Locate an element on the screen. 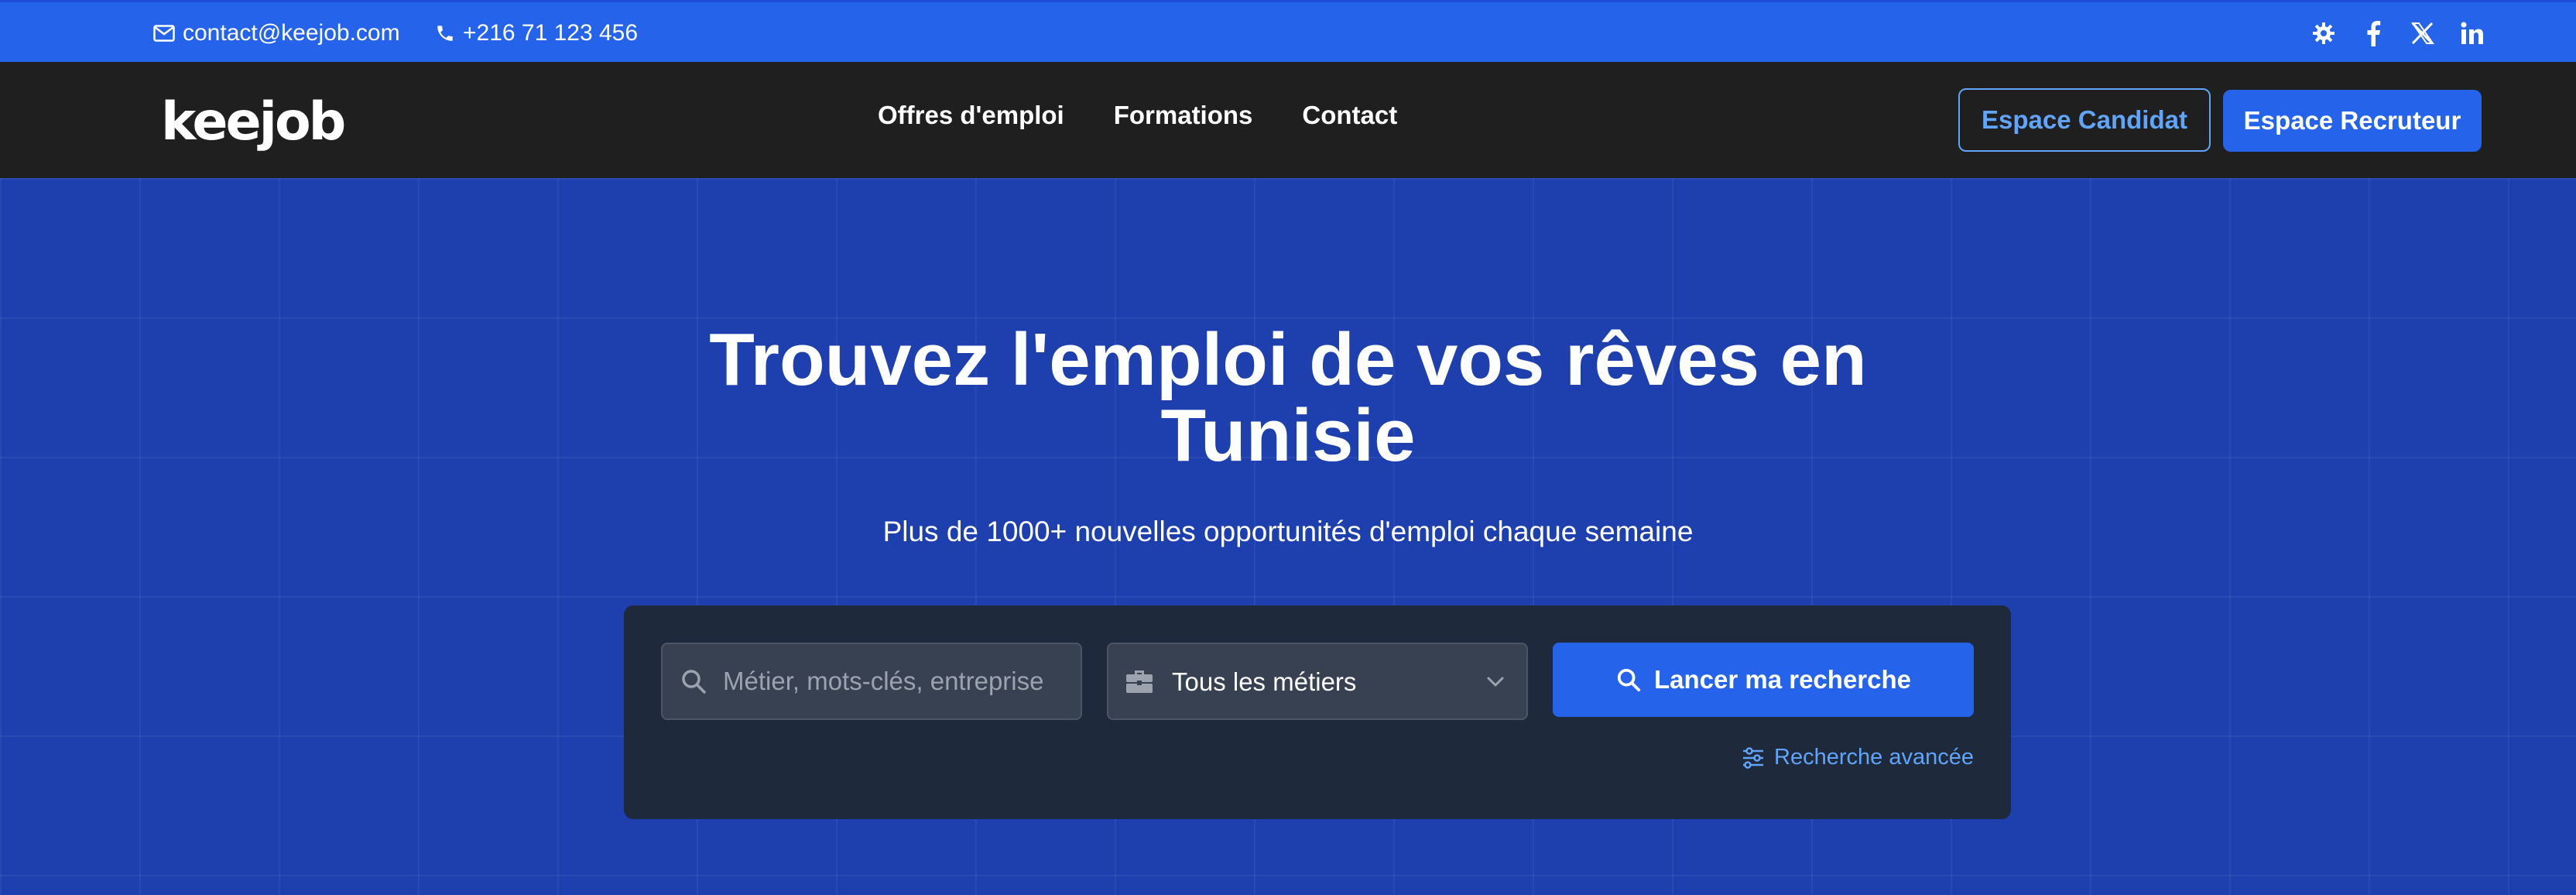 The height and width of the screenshot is (895, 2576). phone-contact: +216 71 123 456 is located at coordinates (536, 33).